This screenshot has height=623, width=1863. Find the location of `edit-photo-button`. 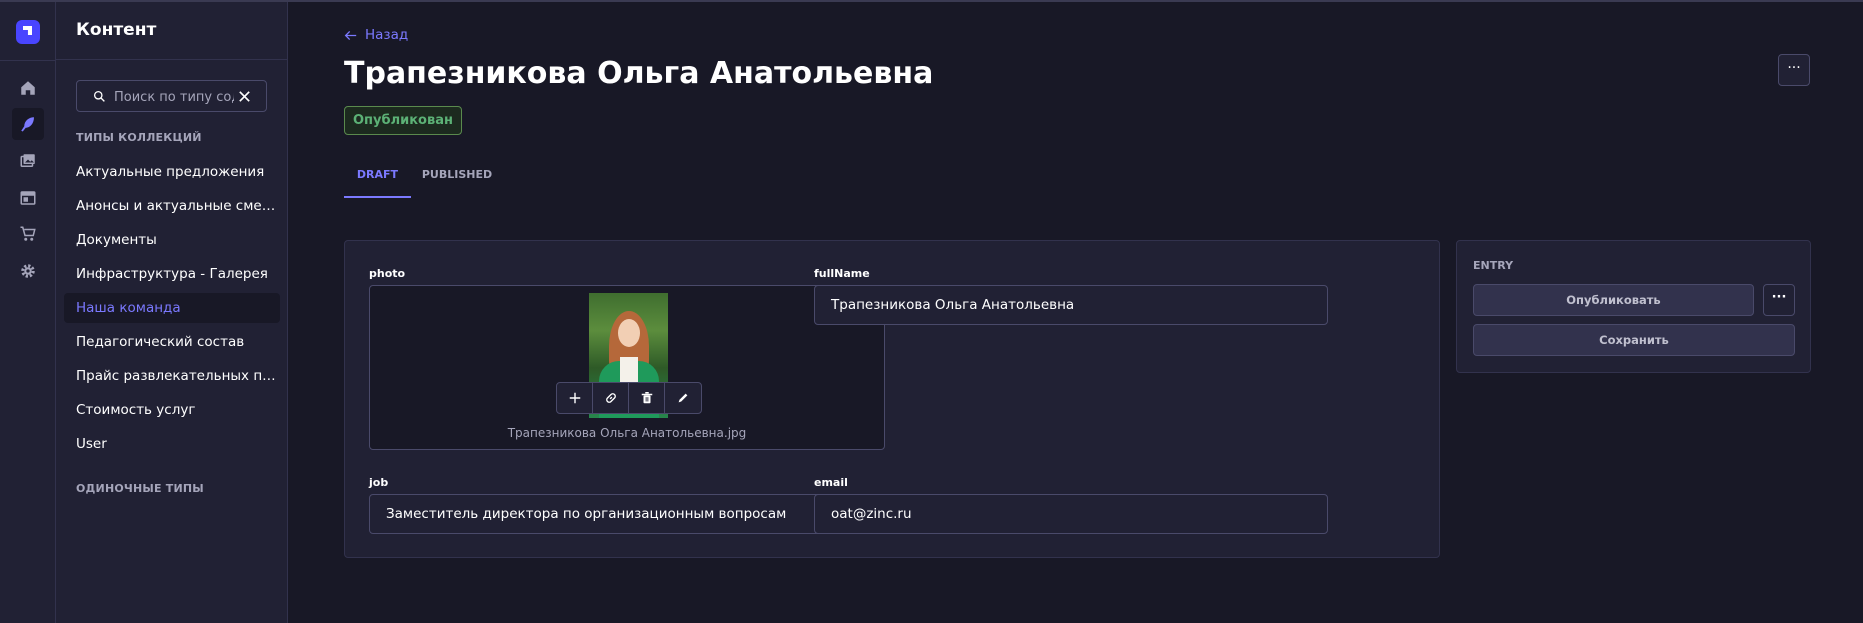

edit-photo-button is located at coordinates (683, 398).